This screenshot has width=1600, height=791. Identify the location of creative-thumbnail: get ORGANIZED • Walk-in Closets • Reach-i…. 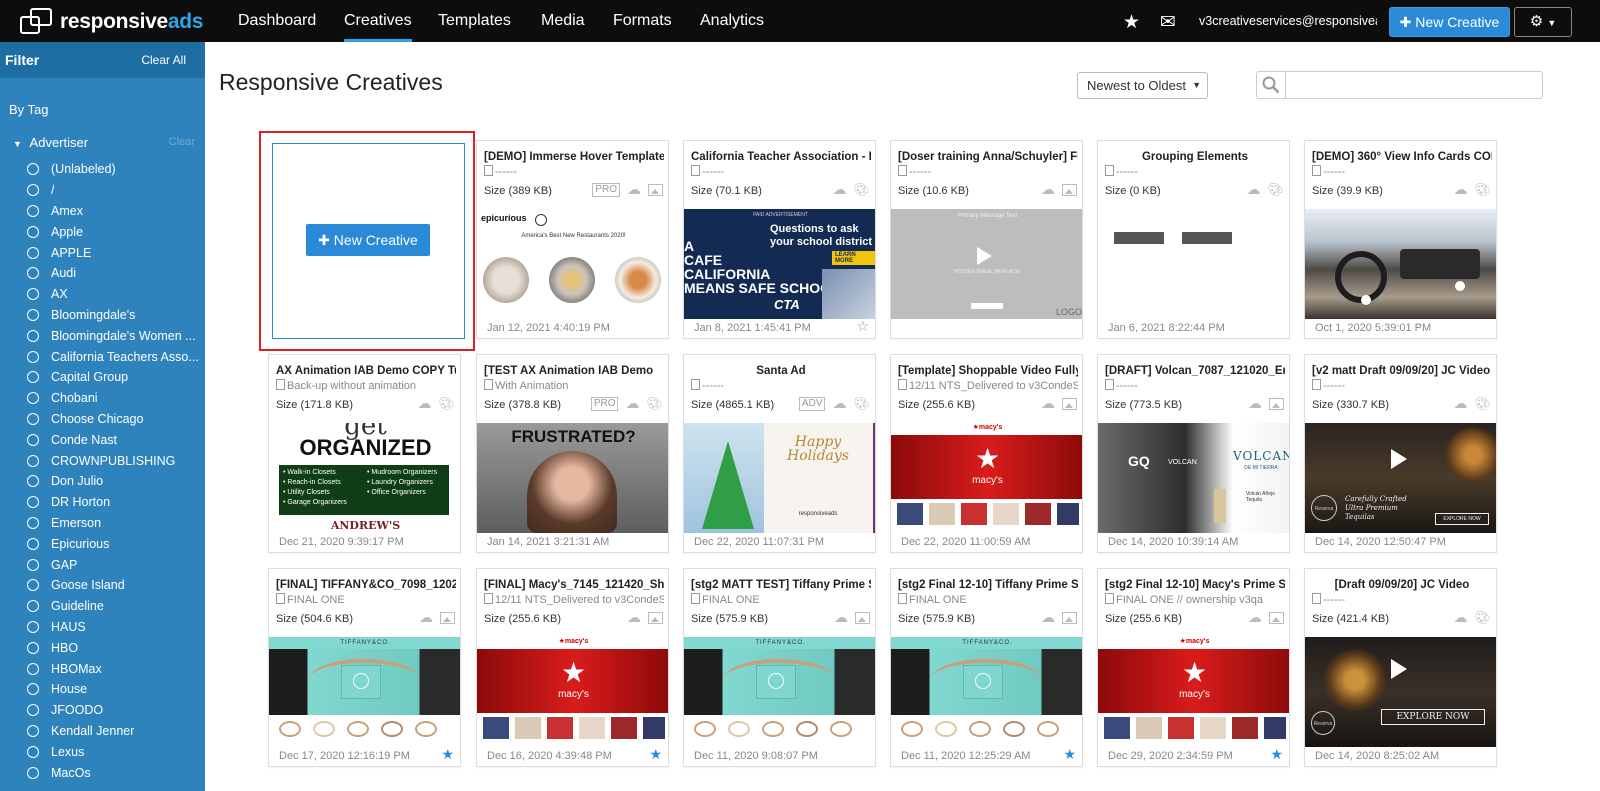
(364, 478).